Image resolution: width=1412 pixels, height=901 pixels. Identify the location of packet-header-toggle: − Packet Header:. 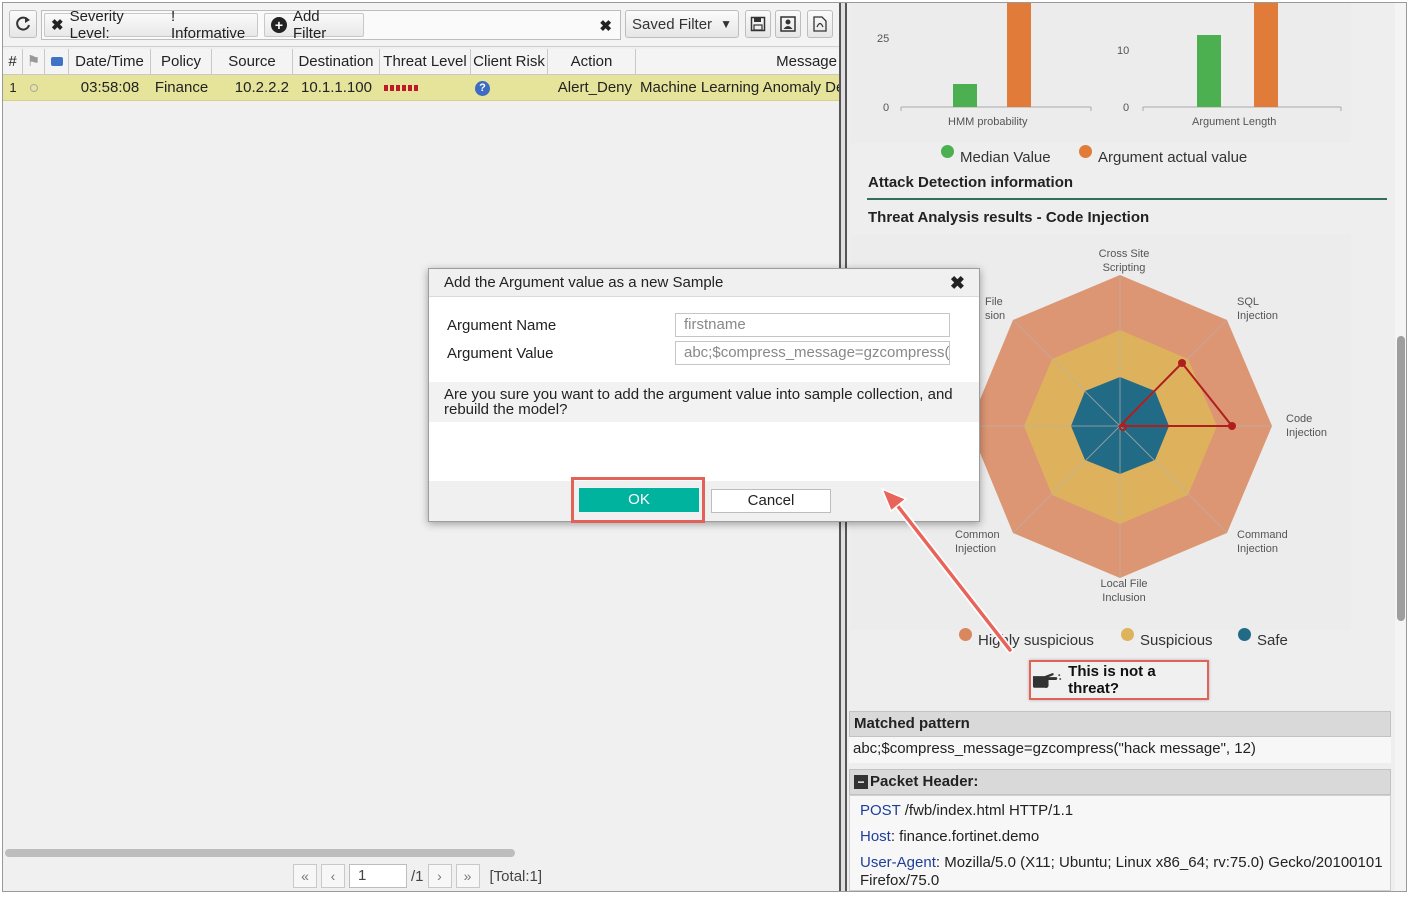
(1120, 782).